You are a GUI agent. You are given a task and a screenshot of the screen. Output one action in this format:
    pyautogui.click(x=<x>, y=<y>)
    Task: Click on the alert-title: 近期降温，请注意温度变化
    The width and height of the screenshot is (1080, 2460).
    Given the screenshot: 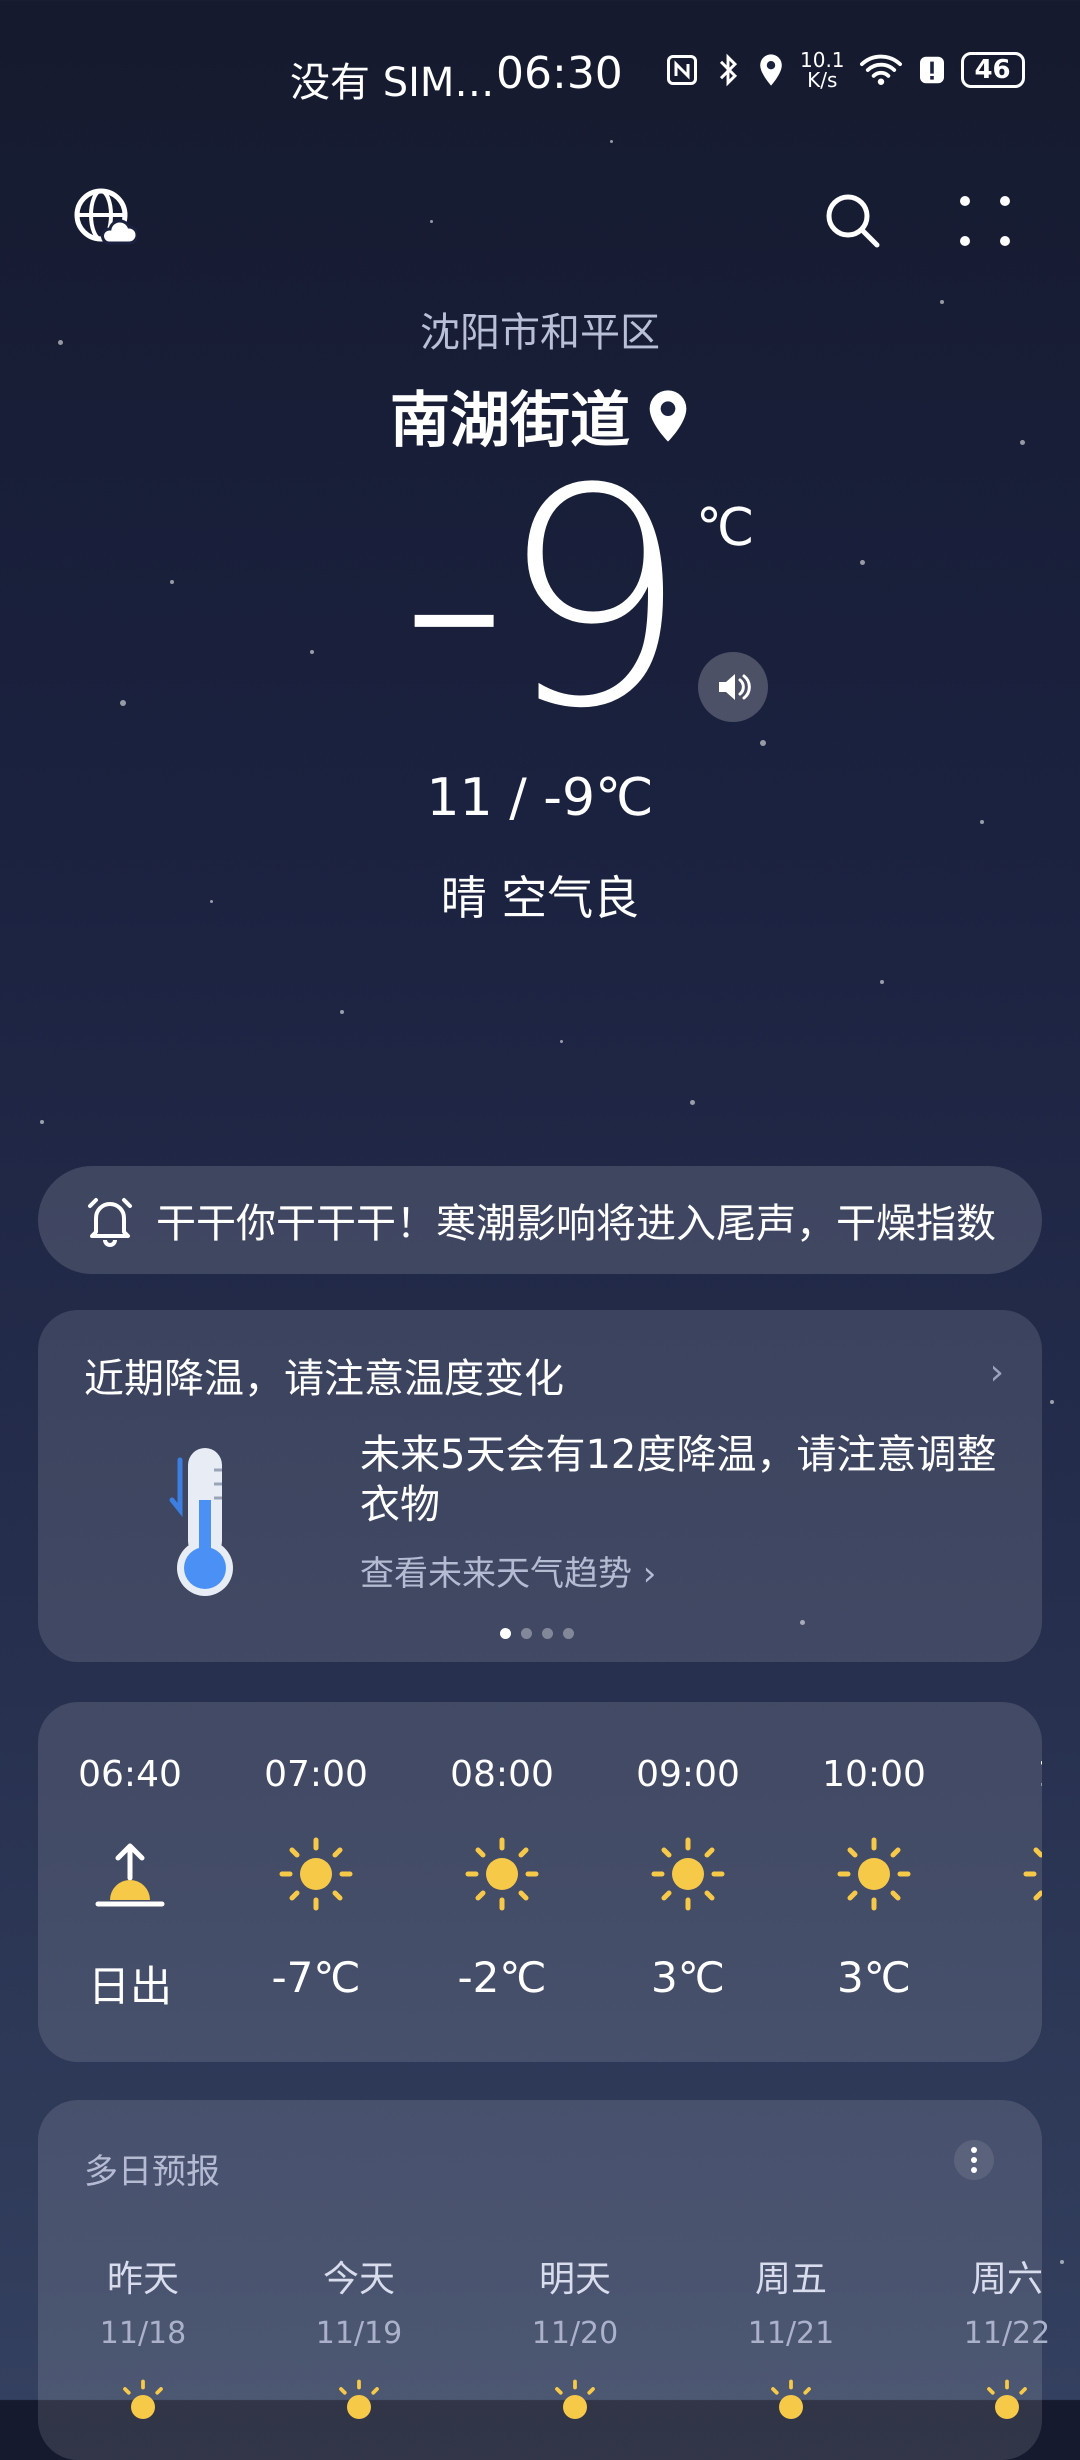 What is the action you would take?
    pyautogui.click(x=324, y=1379)
    